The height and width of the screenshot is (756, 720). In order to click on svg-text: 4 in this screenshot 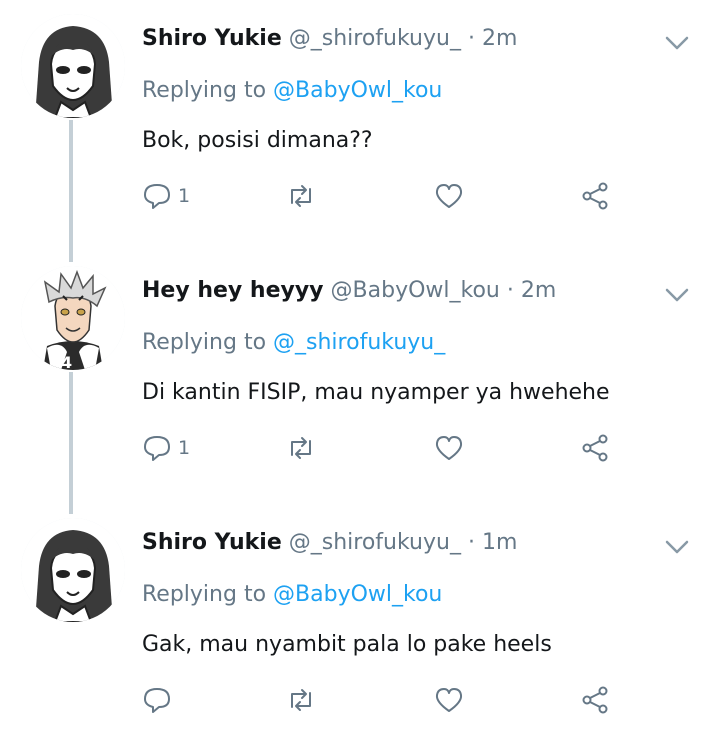, I will do `click(66, 361)`.